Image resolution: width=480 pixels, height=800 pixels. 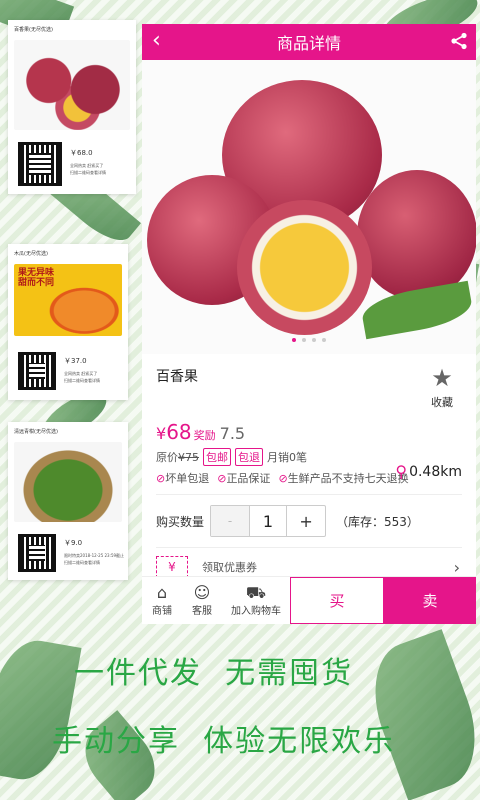 I want to click on guarantee-item: ⊘生鲜产品不支持七天退换, so click(x=343, y=478).